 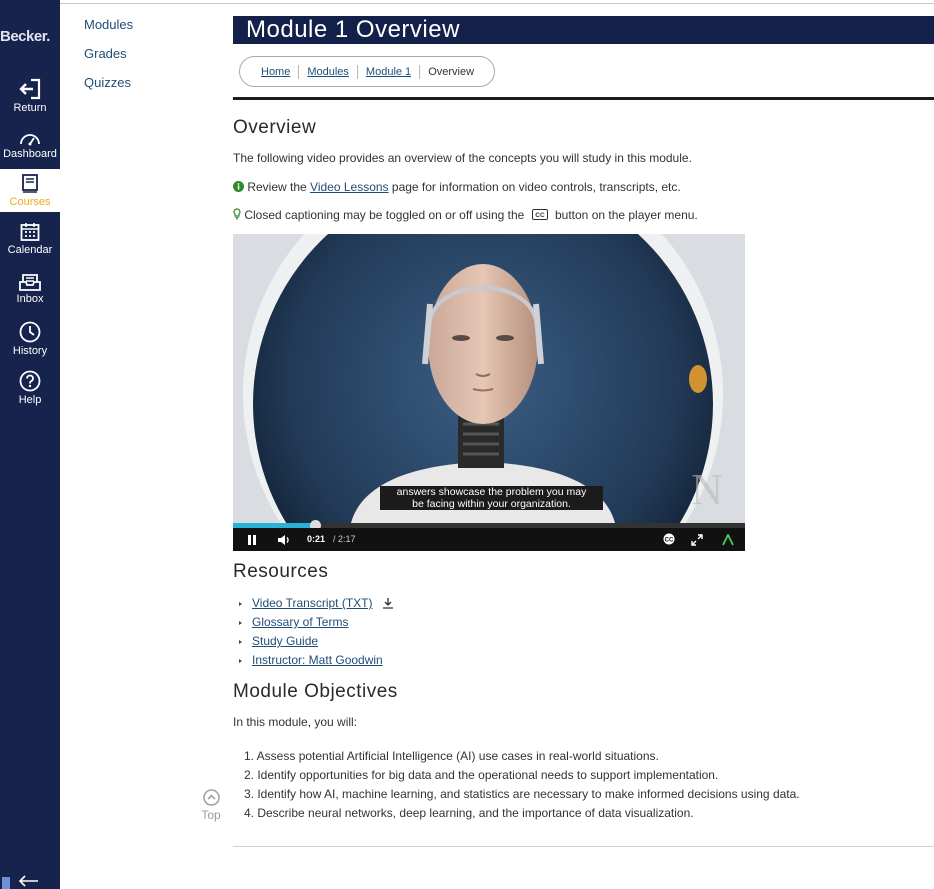 I want to click on calendar-icon, so click(x=30, y=232).